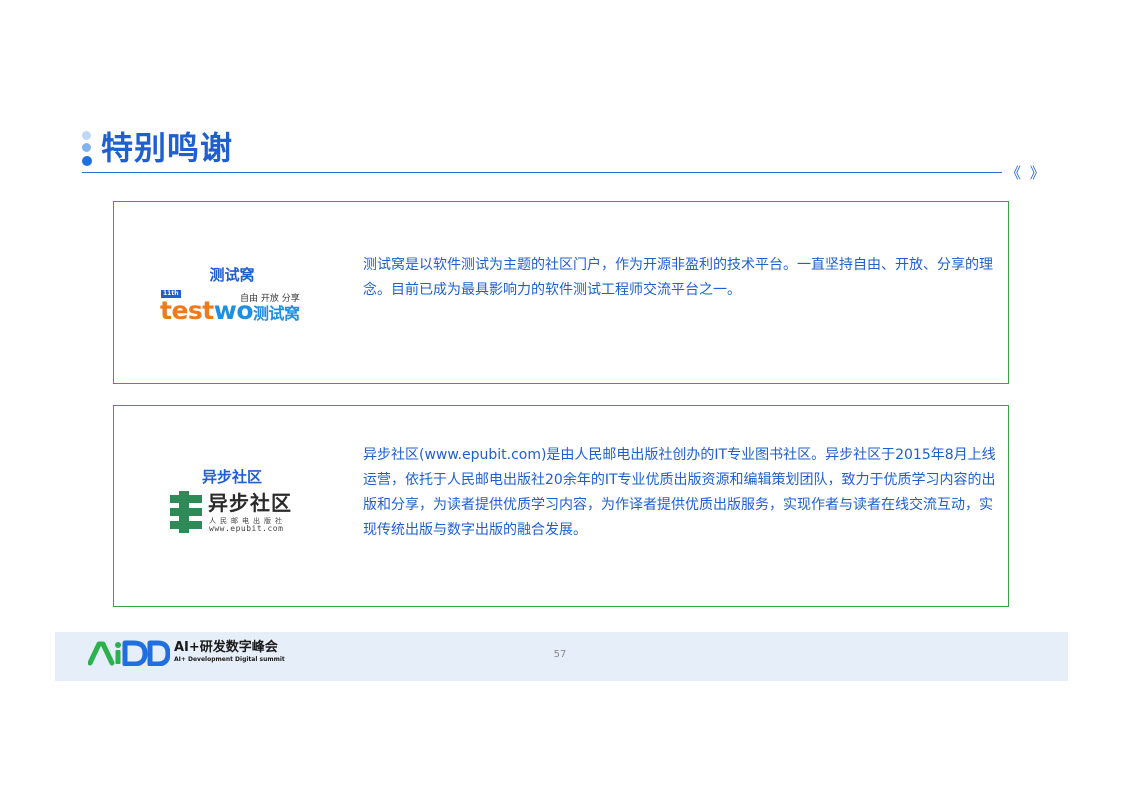 The image size is (1123, 794). Describe the element at coordinates (250, 503) in the screenshot. I see `logo-name: 异步社区` at that location.